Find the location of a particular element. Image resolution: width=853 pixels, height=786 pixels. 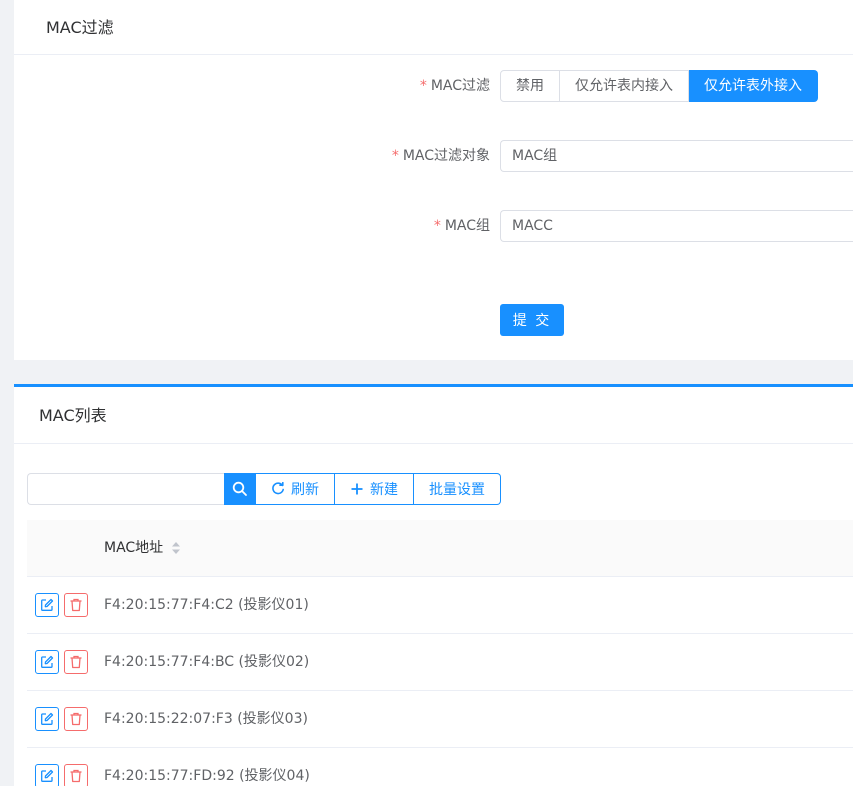

new-button: 新建 is located at coordinates (374, 489).